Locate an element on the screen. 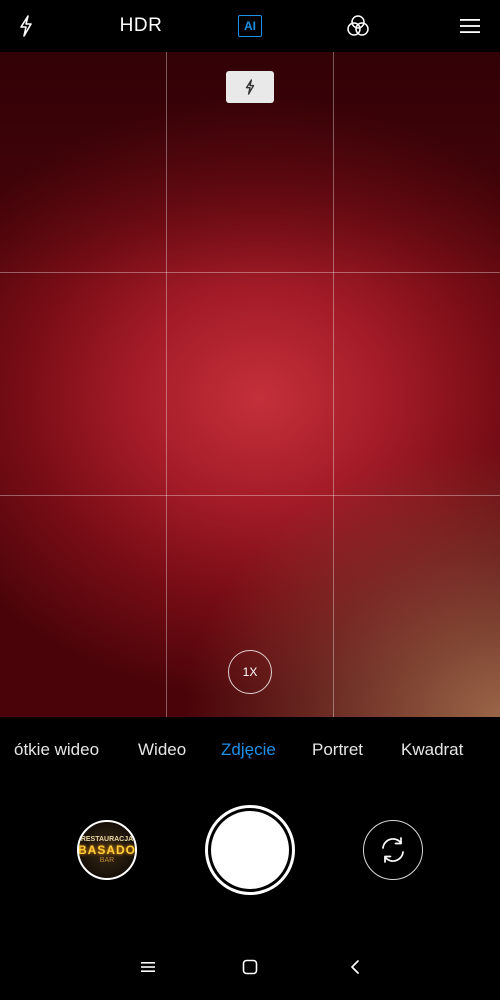 This screenshot has height=1000, width=500. flash-indicator is located at coordinates (250, 87).